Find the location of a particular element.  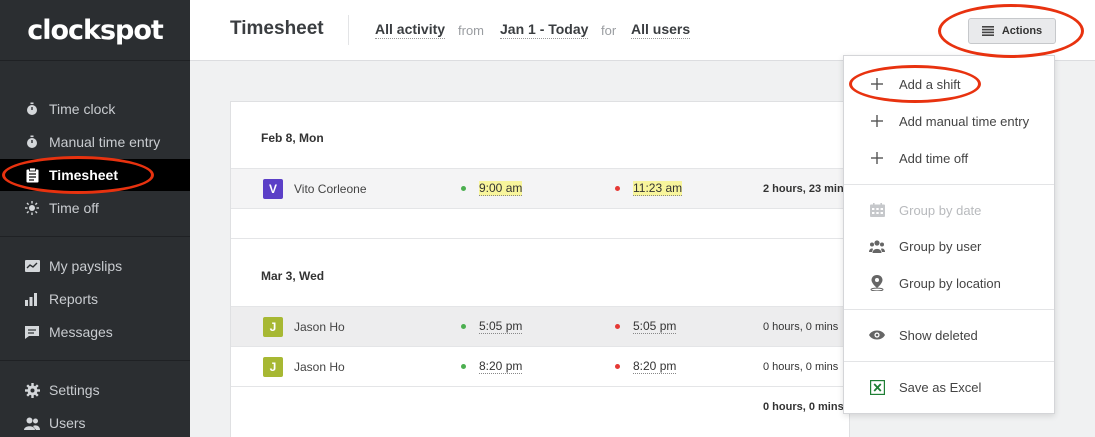

menu-item-save-as-excel: Save as Excel is located at coordinates (949, 387).